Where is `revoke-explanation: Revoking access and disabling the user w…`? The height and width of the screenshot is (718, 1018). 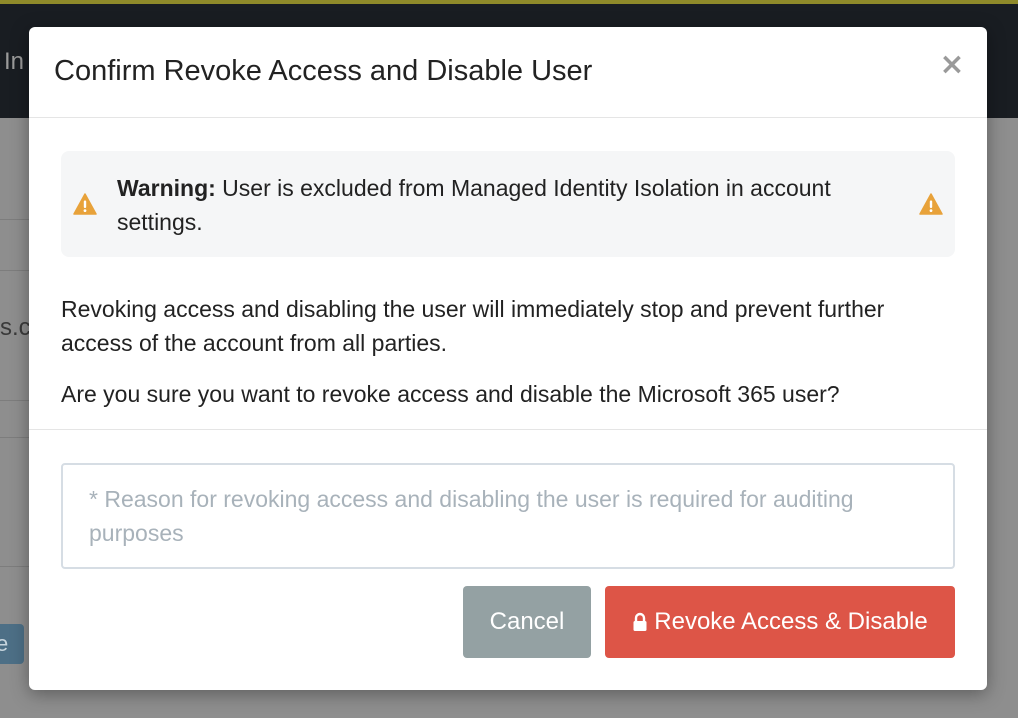
revoke-explanation: Revoking access and disabling the user w… is located at coordinates (473, 326).